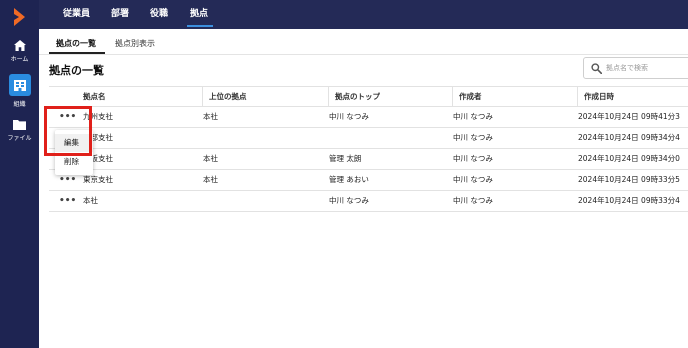 The width and height of the screenshot is (688, 348). I want to click on tab-locations: 拠点, so click(200, 14).